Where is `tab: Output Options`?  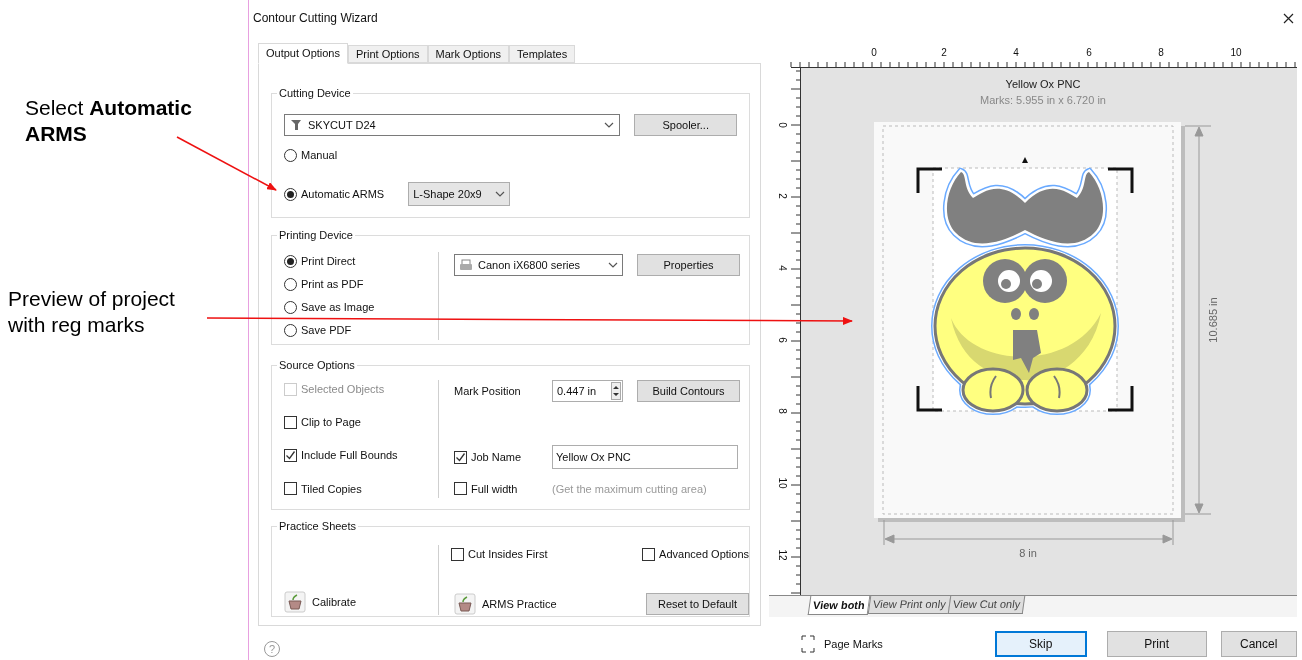
tab: Output Options is located at coordinates (303, 53).